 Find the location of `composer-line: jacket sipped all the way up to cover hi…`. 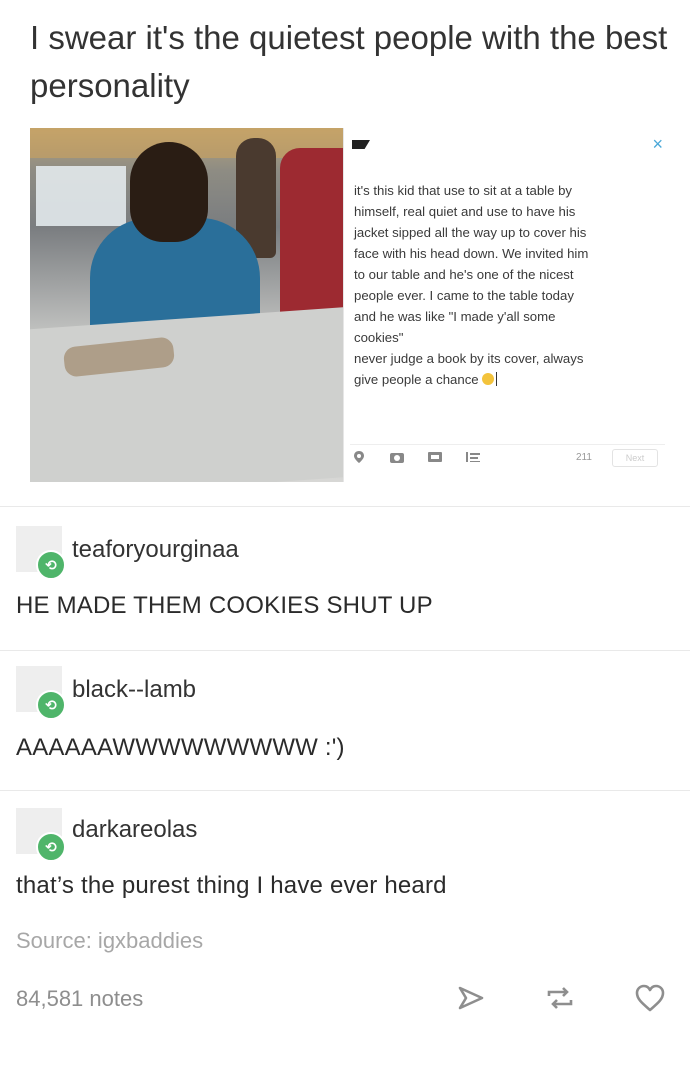

composer-line: jacket sipped all the way up to cover hi… is located at coordinates (470, 232).